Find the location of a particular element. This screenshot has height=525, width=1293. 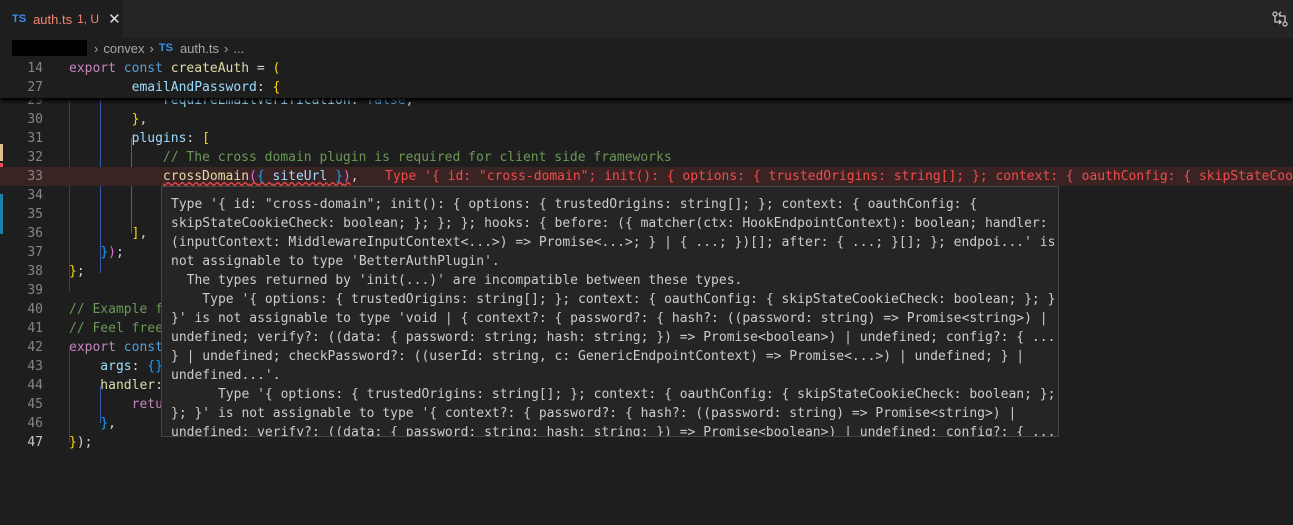

code-text: plugins: [ is located at coordinates (139, 138).